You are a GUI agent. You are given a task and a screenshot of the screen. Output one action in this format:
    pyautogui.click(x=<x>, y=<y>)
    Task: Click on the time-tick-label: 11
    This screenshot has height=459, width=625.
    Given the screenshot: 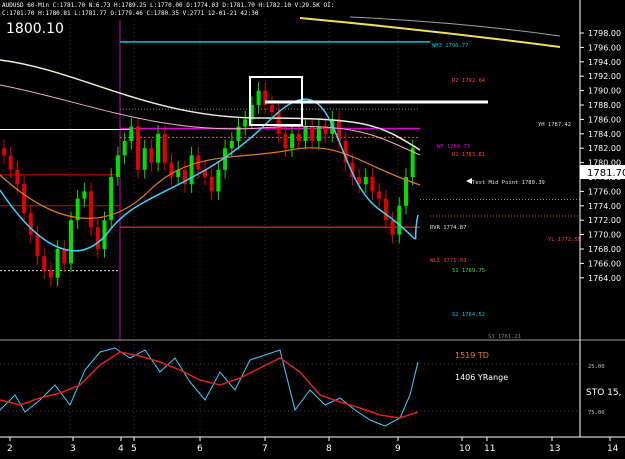 What is the action you would take?
    pyautogui.click(x=489, y=449)
    